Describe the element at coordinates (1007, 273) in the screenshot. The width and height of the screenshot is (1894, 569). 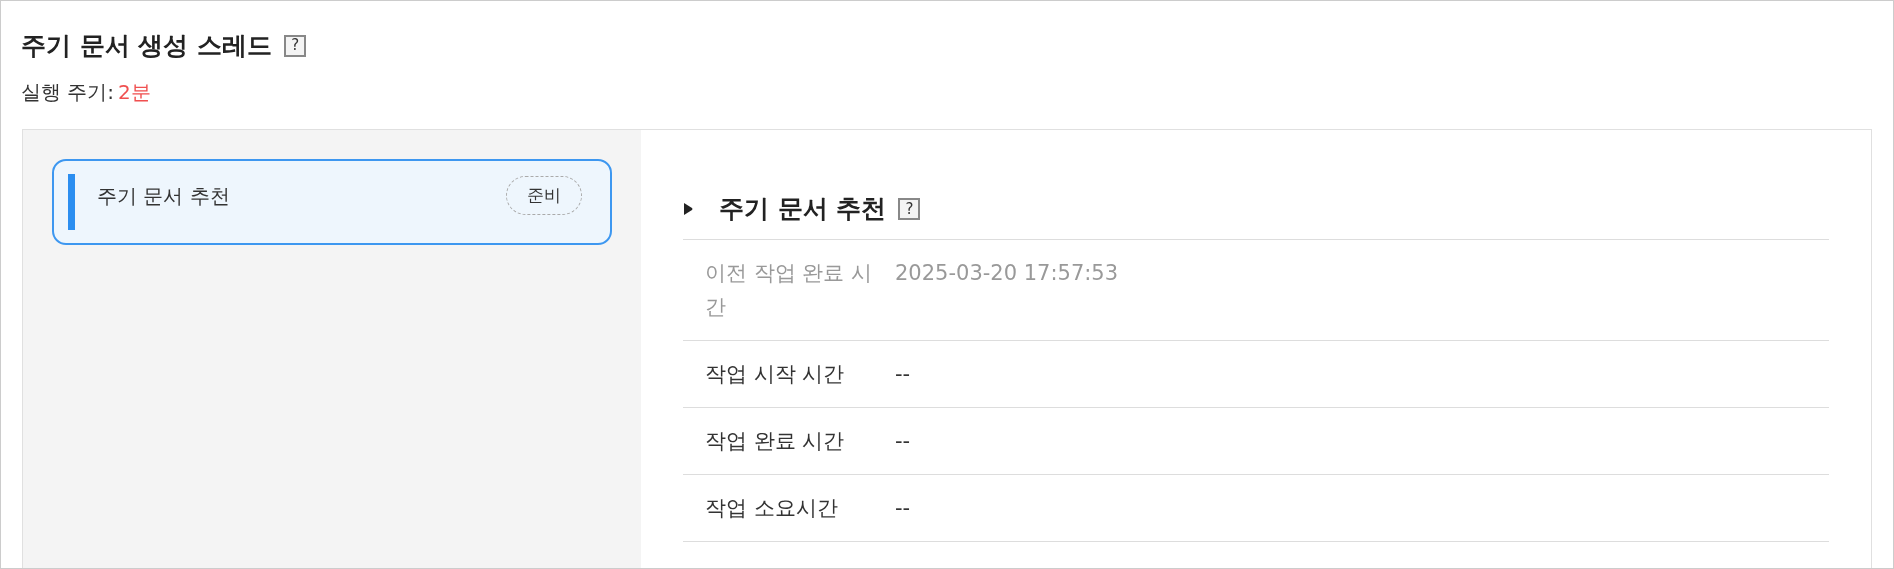
I see `row-value: 2025-03-20 17:57:53` at that location.